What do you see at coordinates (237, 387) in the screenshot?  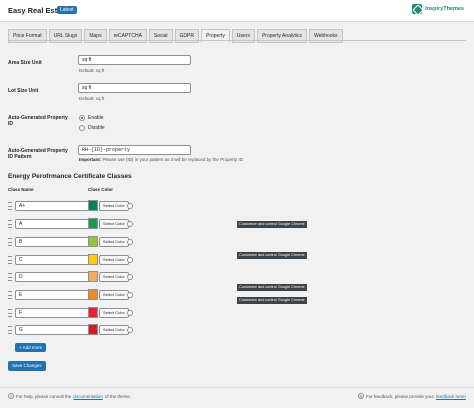 I see `footer-divider` at bounding box center [237, 387].